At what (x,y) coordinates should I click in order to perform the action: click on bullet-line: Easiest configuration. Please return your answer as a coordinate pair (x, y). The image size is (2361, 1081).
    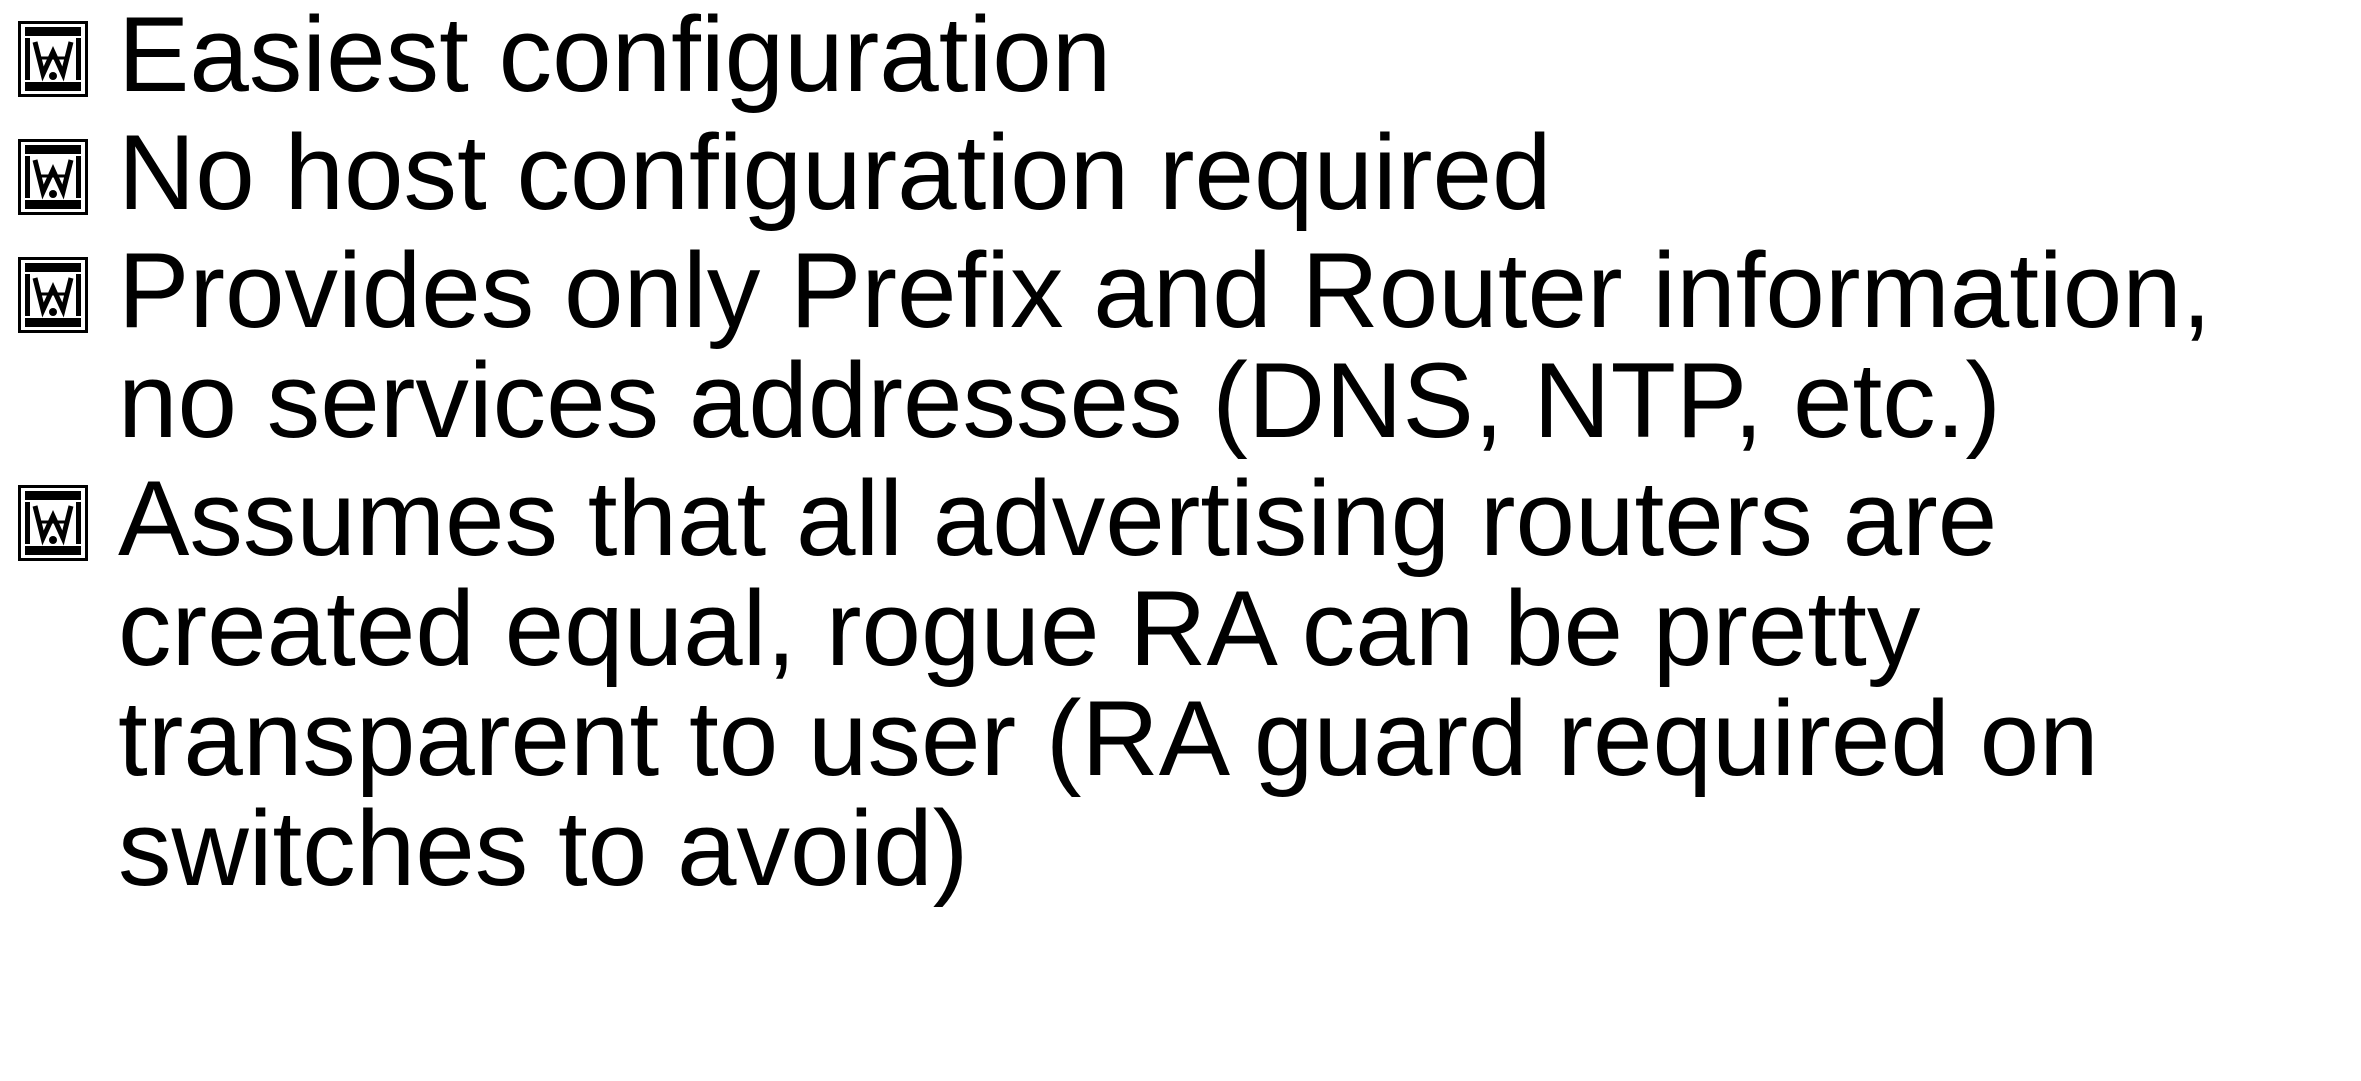
    Looking at the image, I should click on (615, 57).